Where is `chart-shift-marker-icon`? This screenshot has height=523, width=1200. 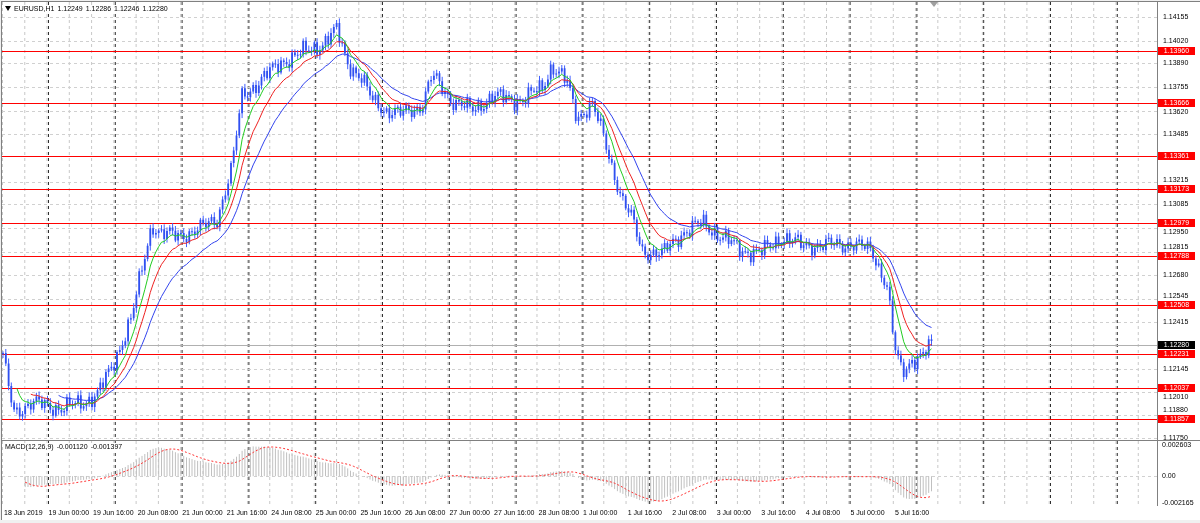 chart-shift-marker-icon is located at coordinates (934, 4).